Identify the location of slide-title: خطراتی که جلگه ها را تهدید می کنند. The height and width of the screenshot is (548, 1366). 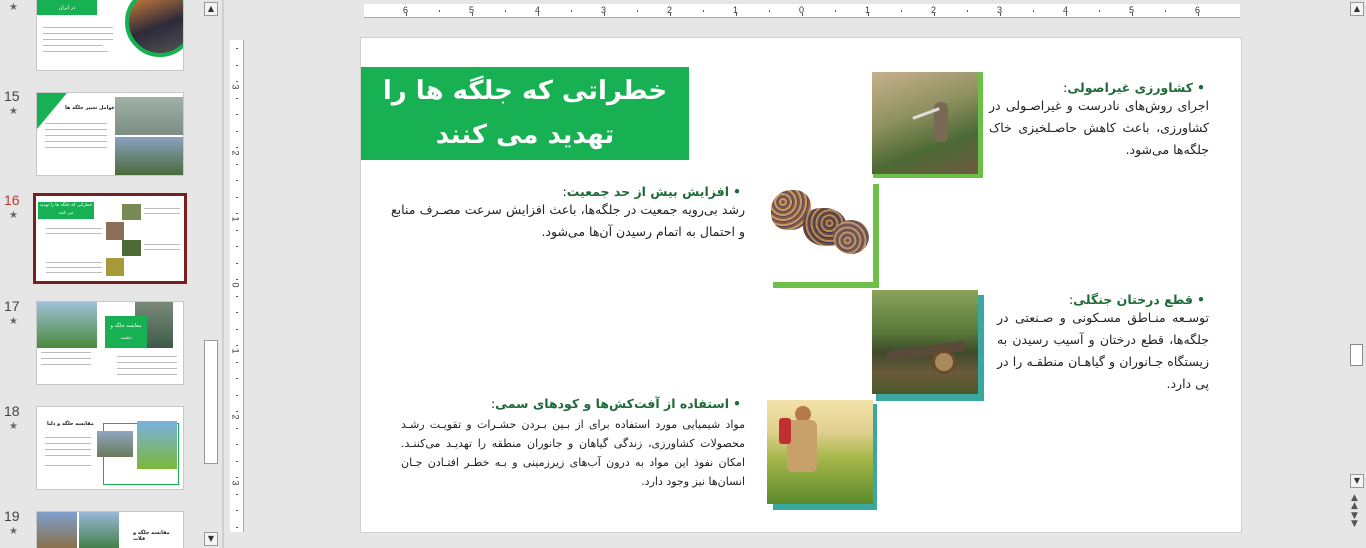
(525, 113).